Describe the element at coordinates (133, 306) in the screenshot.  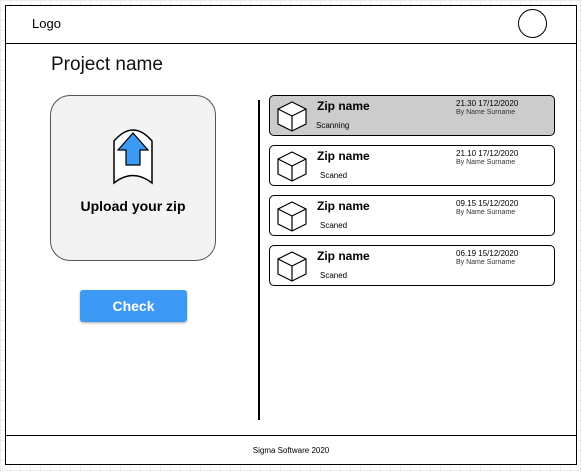
I see `check-button: Check` at that location.